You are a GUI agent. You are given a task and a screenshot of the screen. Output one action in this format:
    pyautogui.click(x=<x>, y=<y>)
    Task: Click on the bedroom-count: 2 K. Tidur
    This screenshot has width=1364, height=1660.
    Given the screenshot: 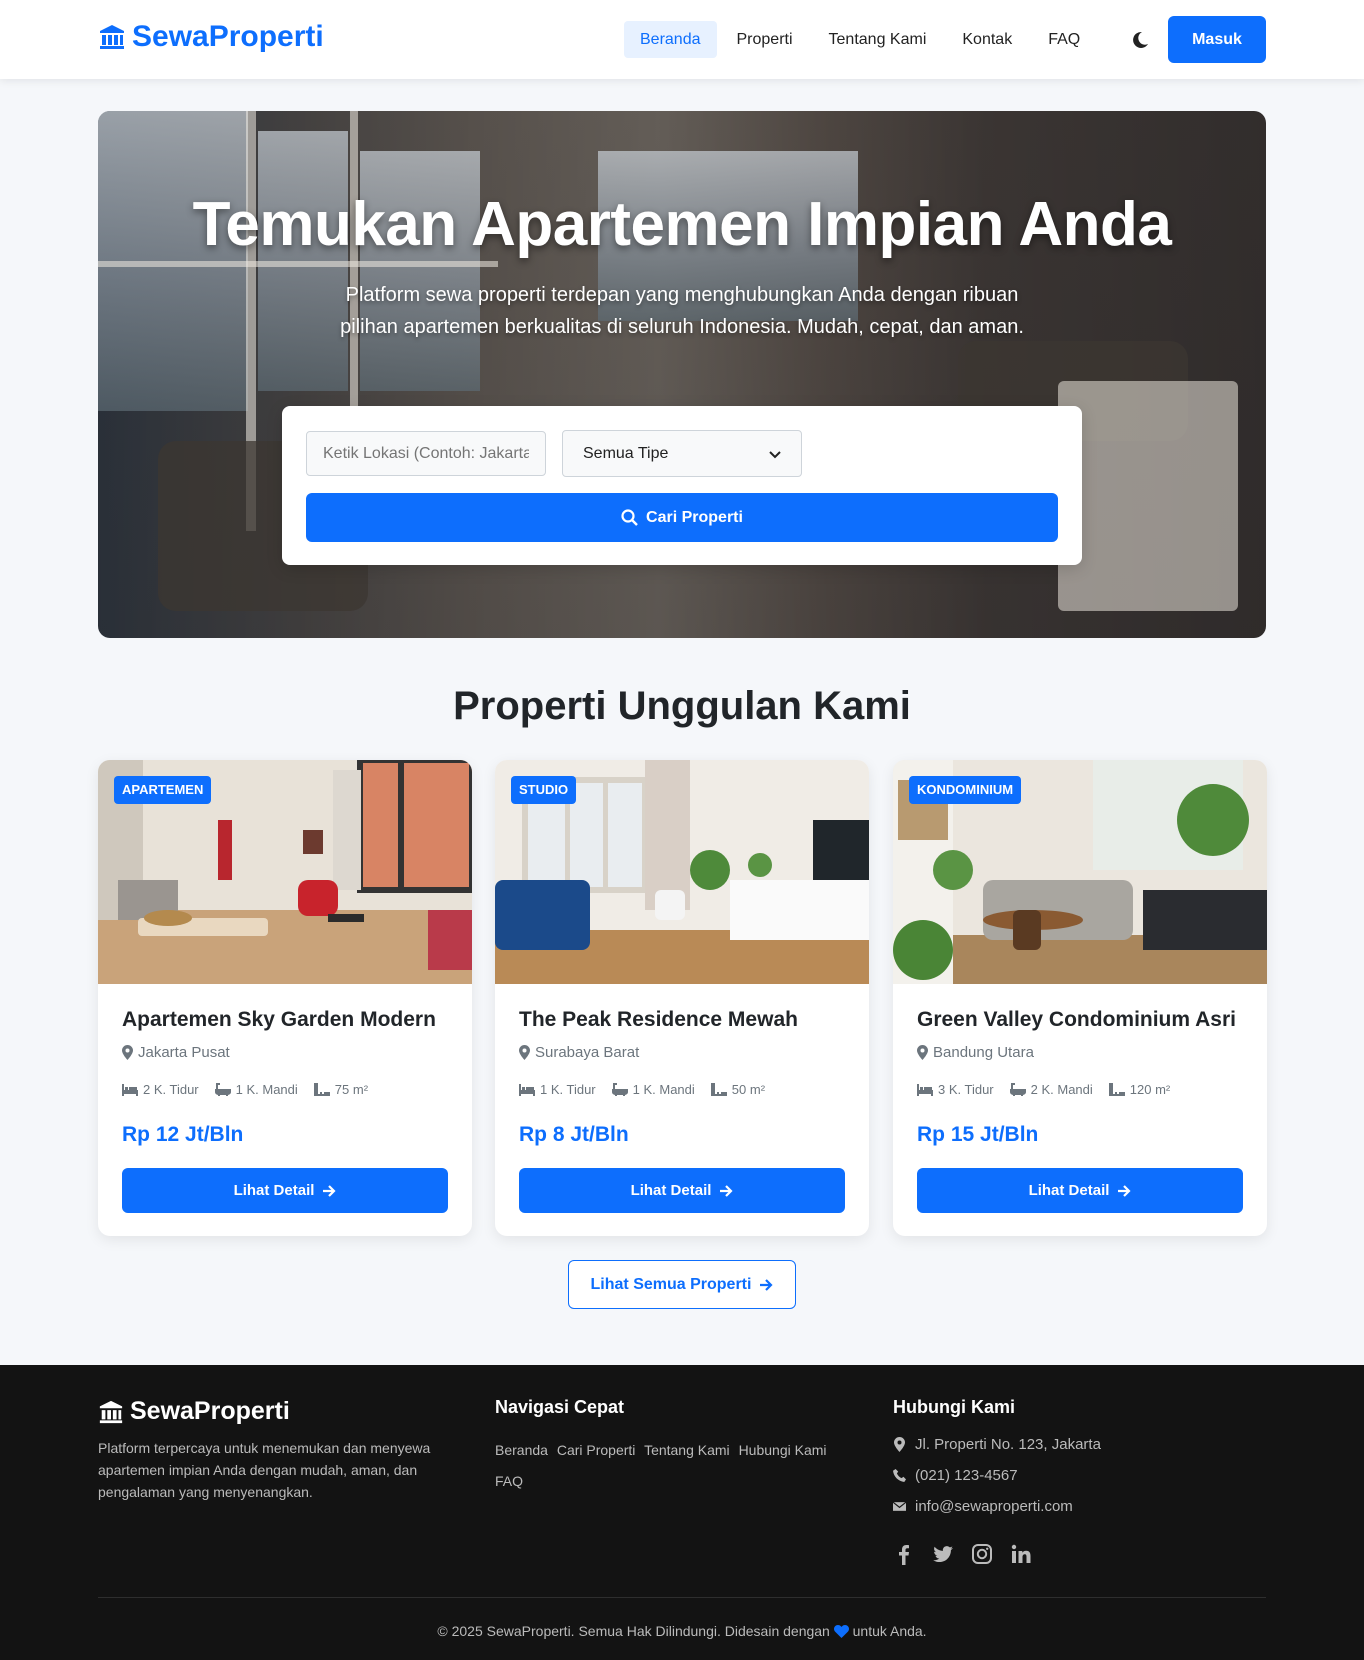 What is the action you would take?
    pyautogui.click(x=171, y=1089)
    